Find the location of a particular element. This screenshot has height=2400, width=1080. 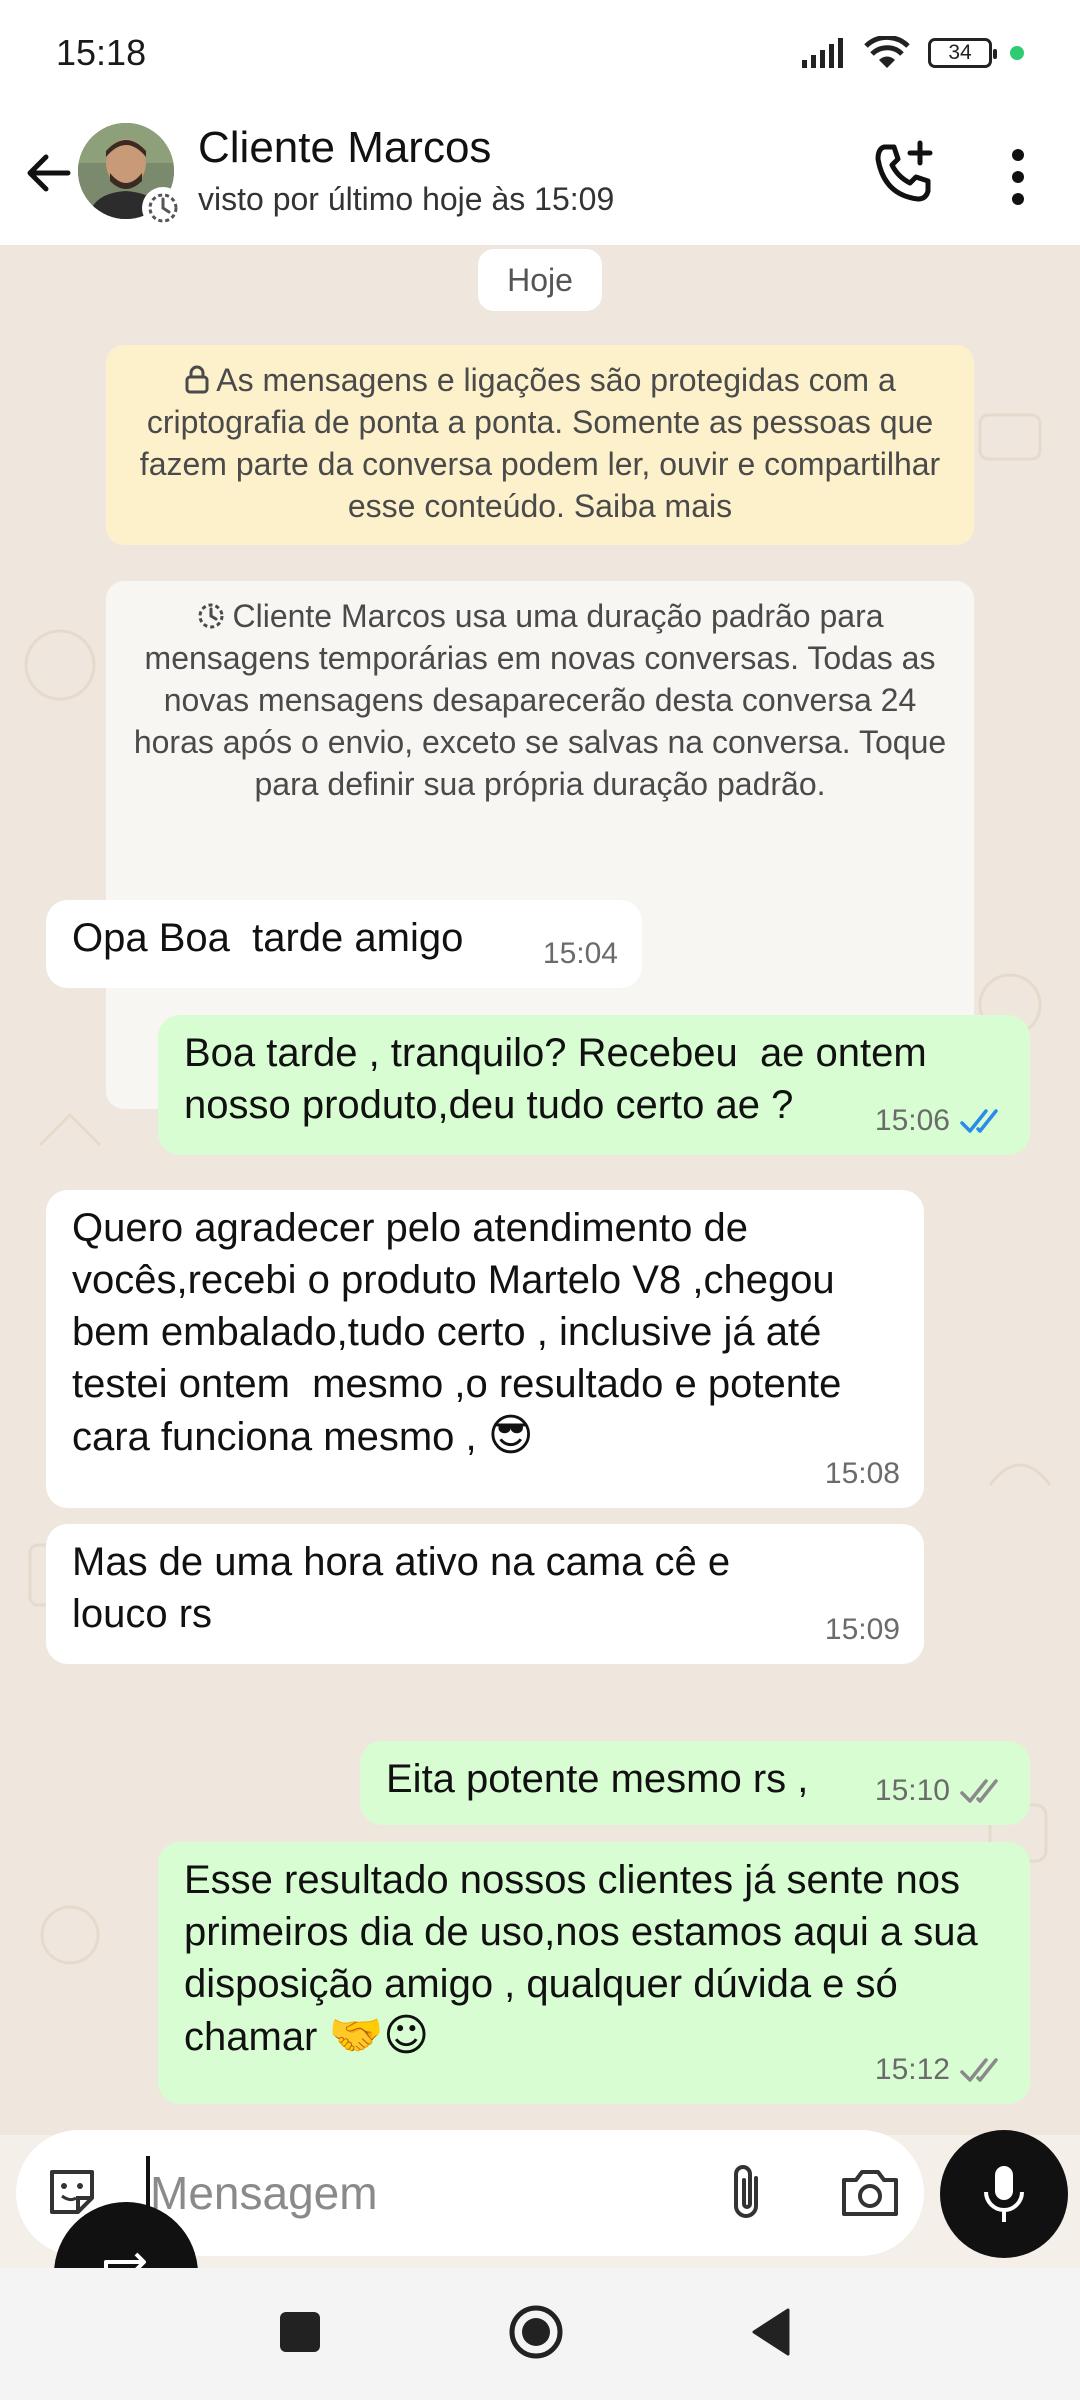

message-time: 15:04 is located at coordinates (580, 953).